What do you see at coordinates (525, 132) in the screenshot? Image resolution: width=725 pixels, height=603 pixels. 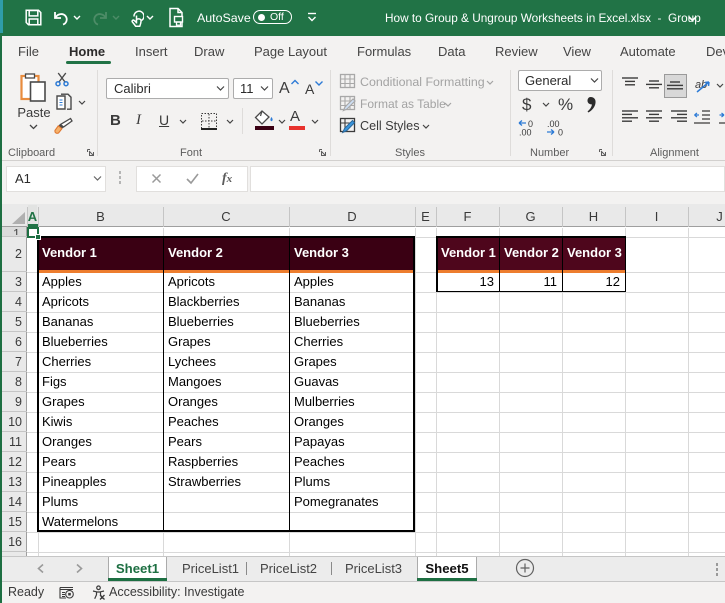 I see `svg-text: .00` at bounding box center [525, 132].